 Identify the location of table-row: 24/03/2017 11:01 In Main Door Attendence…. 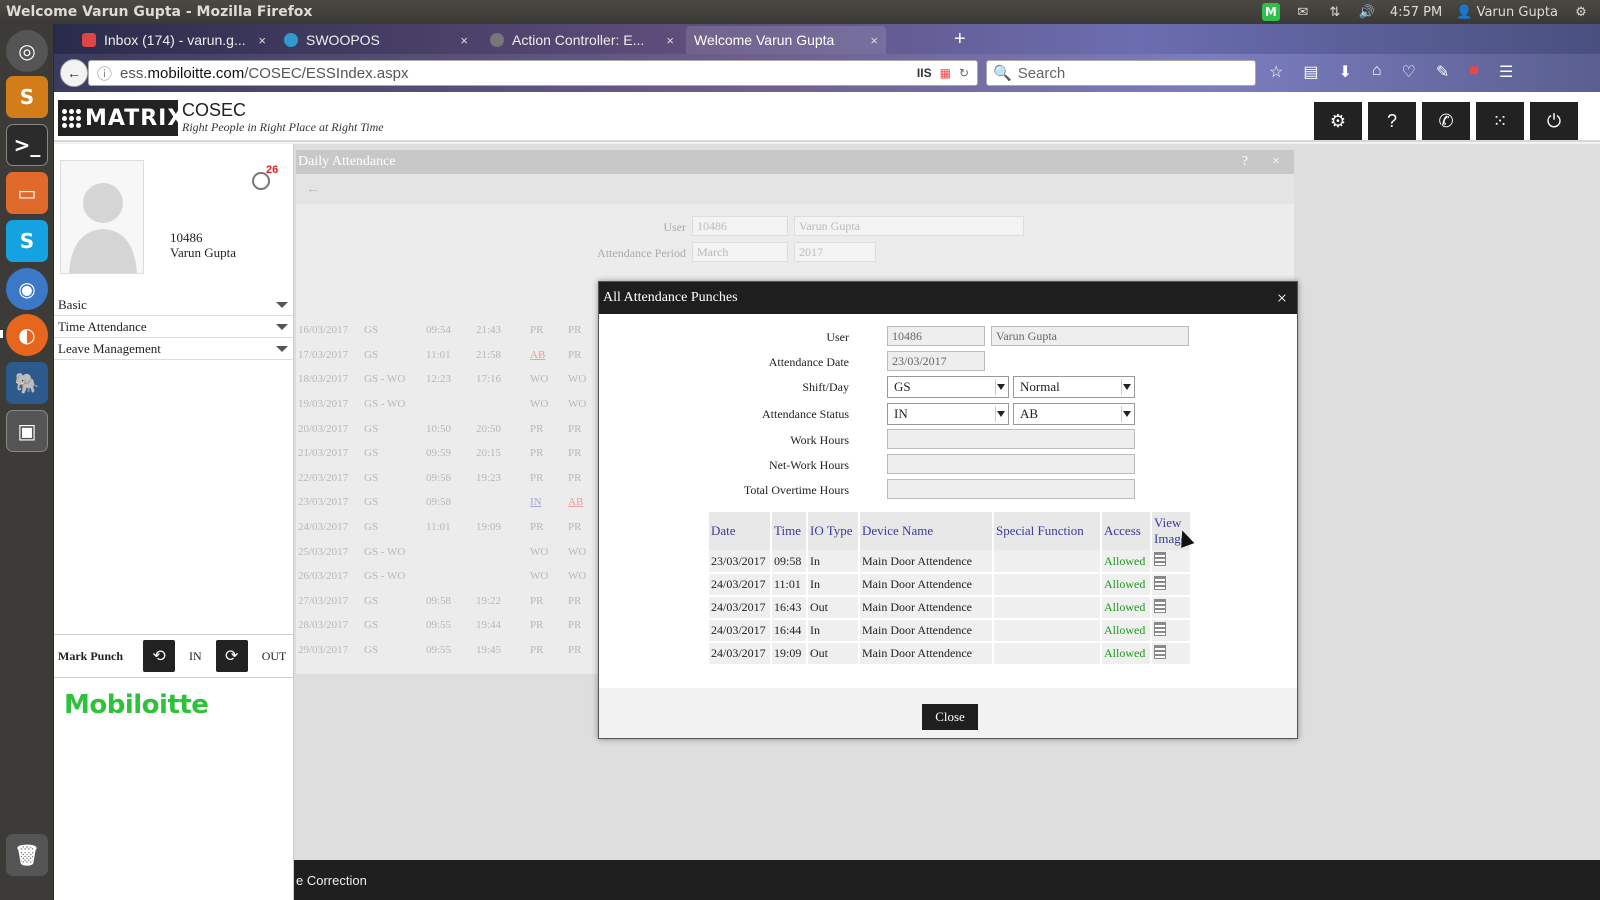
(950, 585).